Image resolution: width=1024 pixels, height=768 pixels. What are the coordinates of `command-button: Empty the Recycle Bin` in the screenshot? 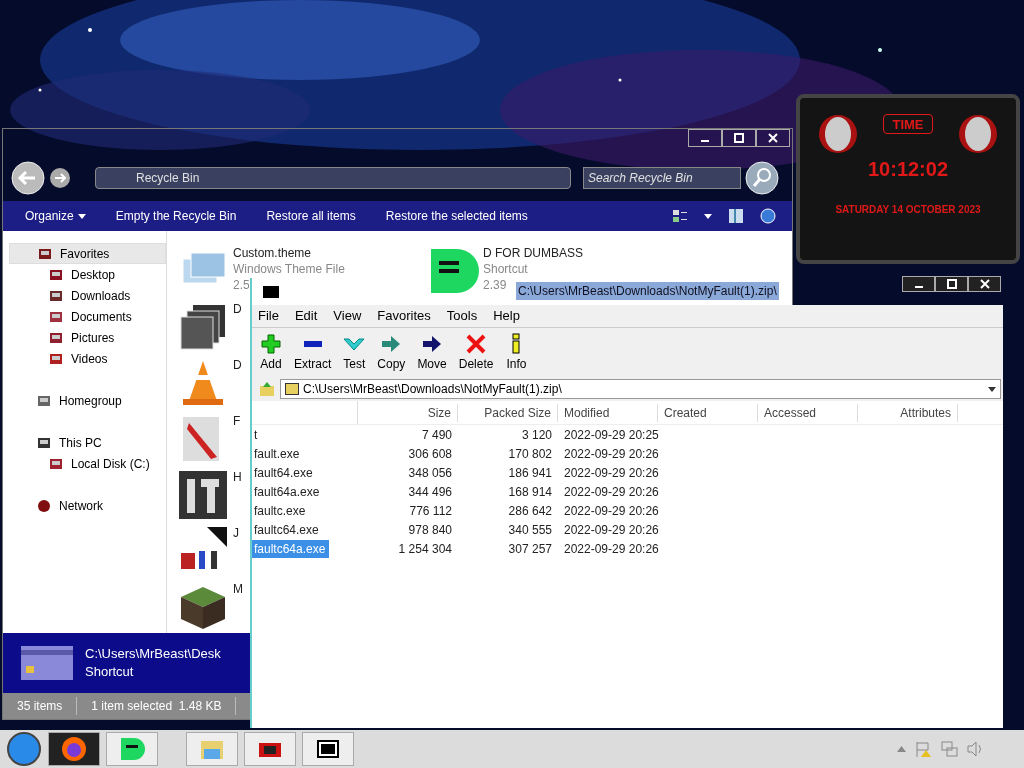 It's located at (176, 216).